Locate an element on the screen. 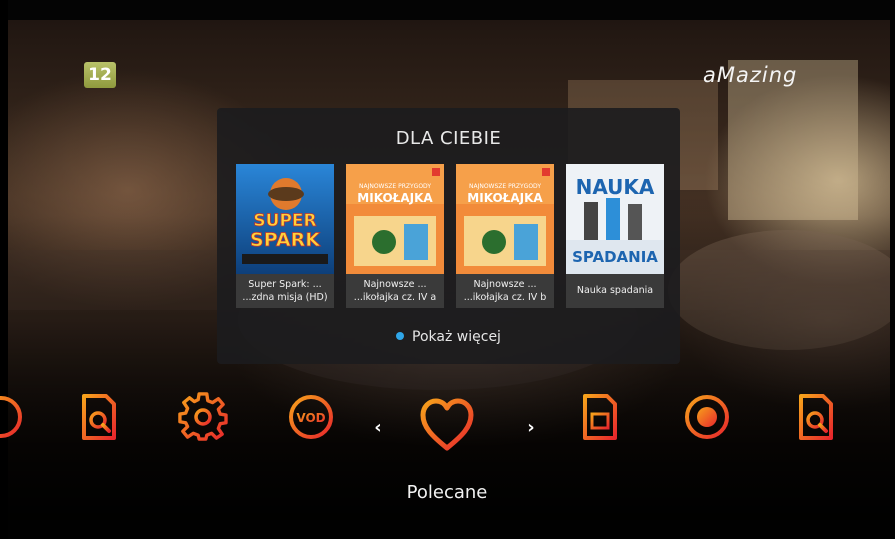 The height and width of the screenshot is (539, 895). show-more-label: Pokaż więcej is located at coordinates (456, 337).